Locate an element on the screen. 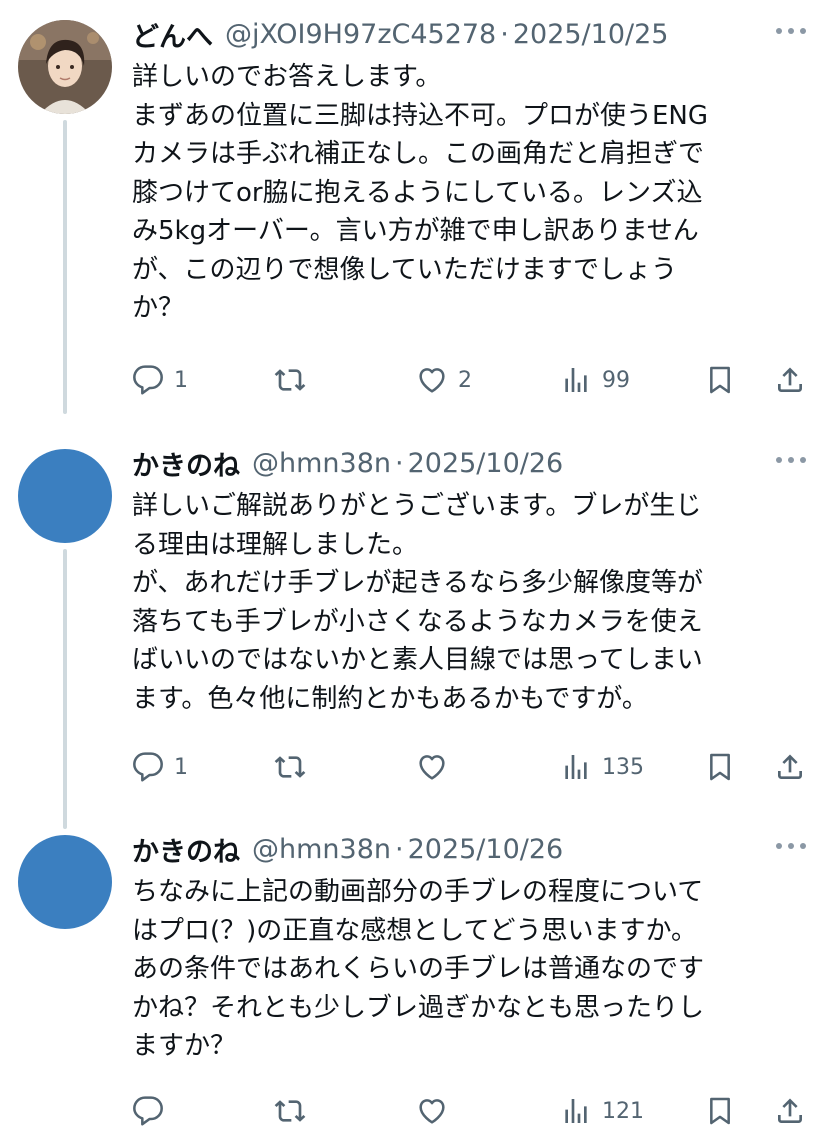  views-button: 121 is located at coordinates (602, 1111).